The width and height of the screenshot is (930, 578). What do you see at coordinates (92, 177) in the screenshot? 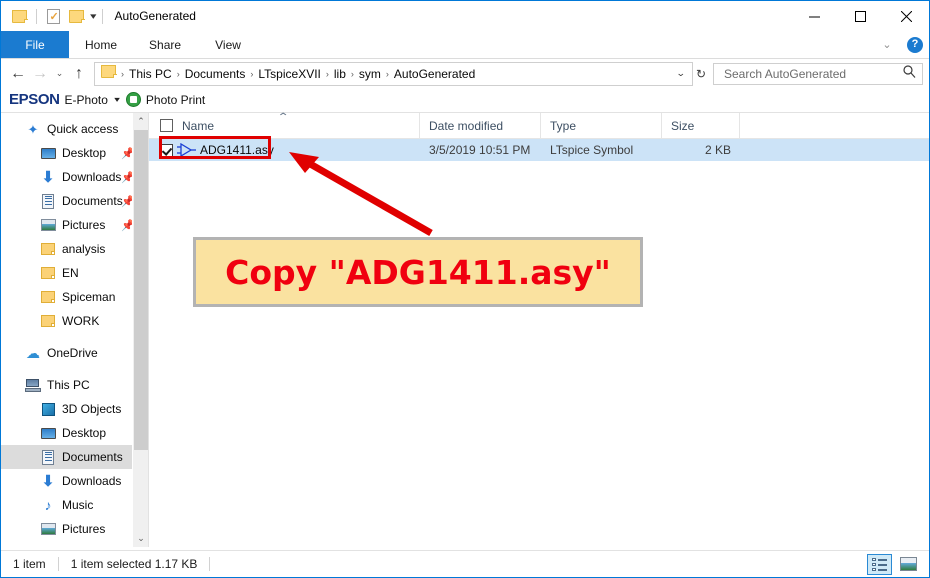
I see `sidebar-item-label: Downloads` at bounding box center [92, 177].